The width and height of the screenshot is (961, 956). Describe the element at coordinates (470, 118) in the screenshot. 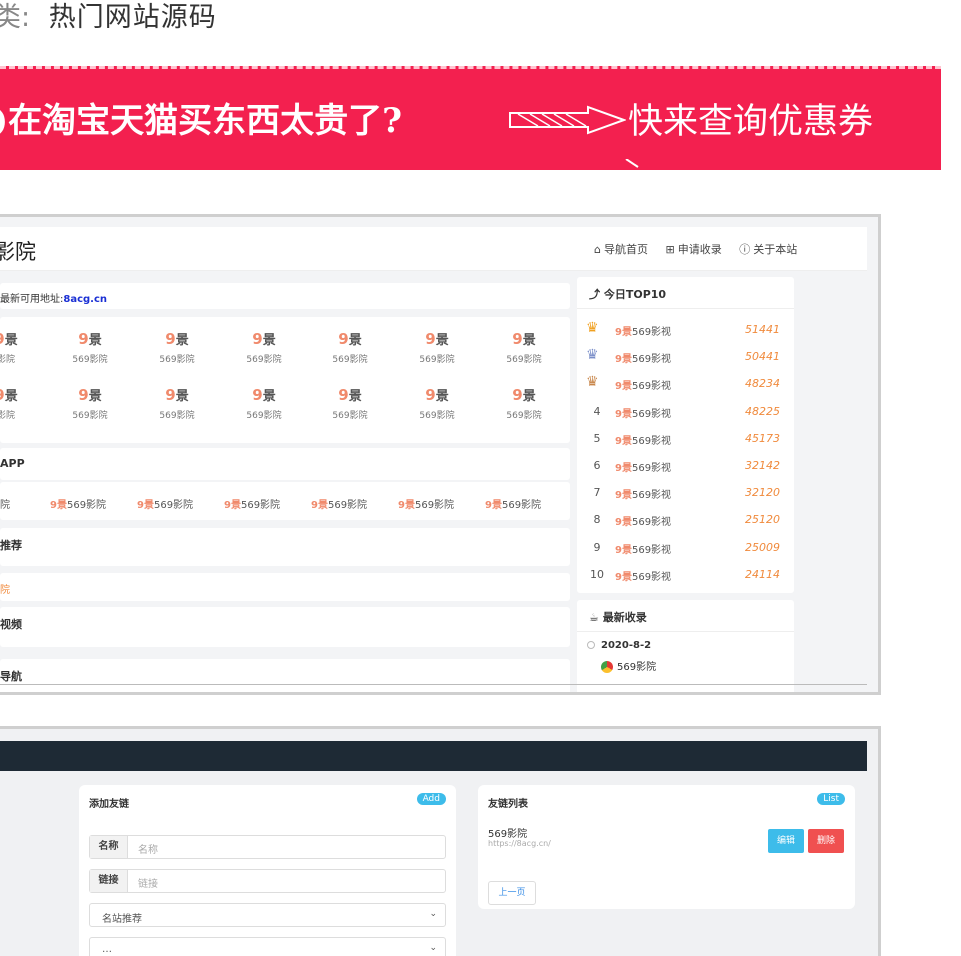

I see `coupon-banner: )在淘宝天猫买东西太贵了? 快来查询优惠券` at that location.